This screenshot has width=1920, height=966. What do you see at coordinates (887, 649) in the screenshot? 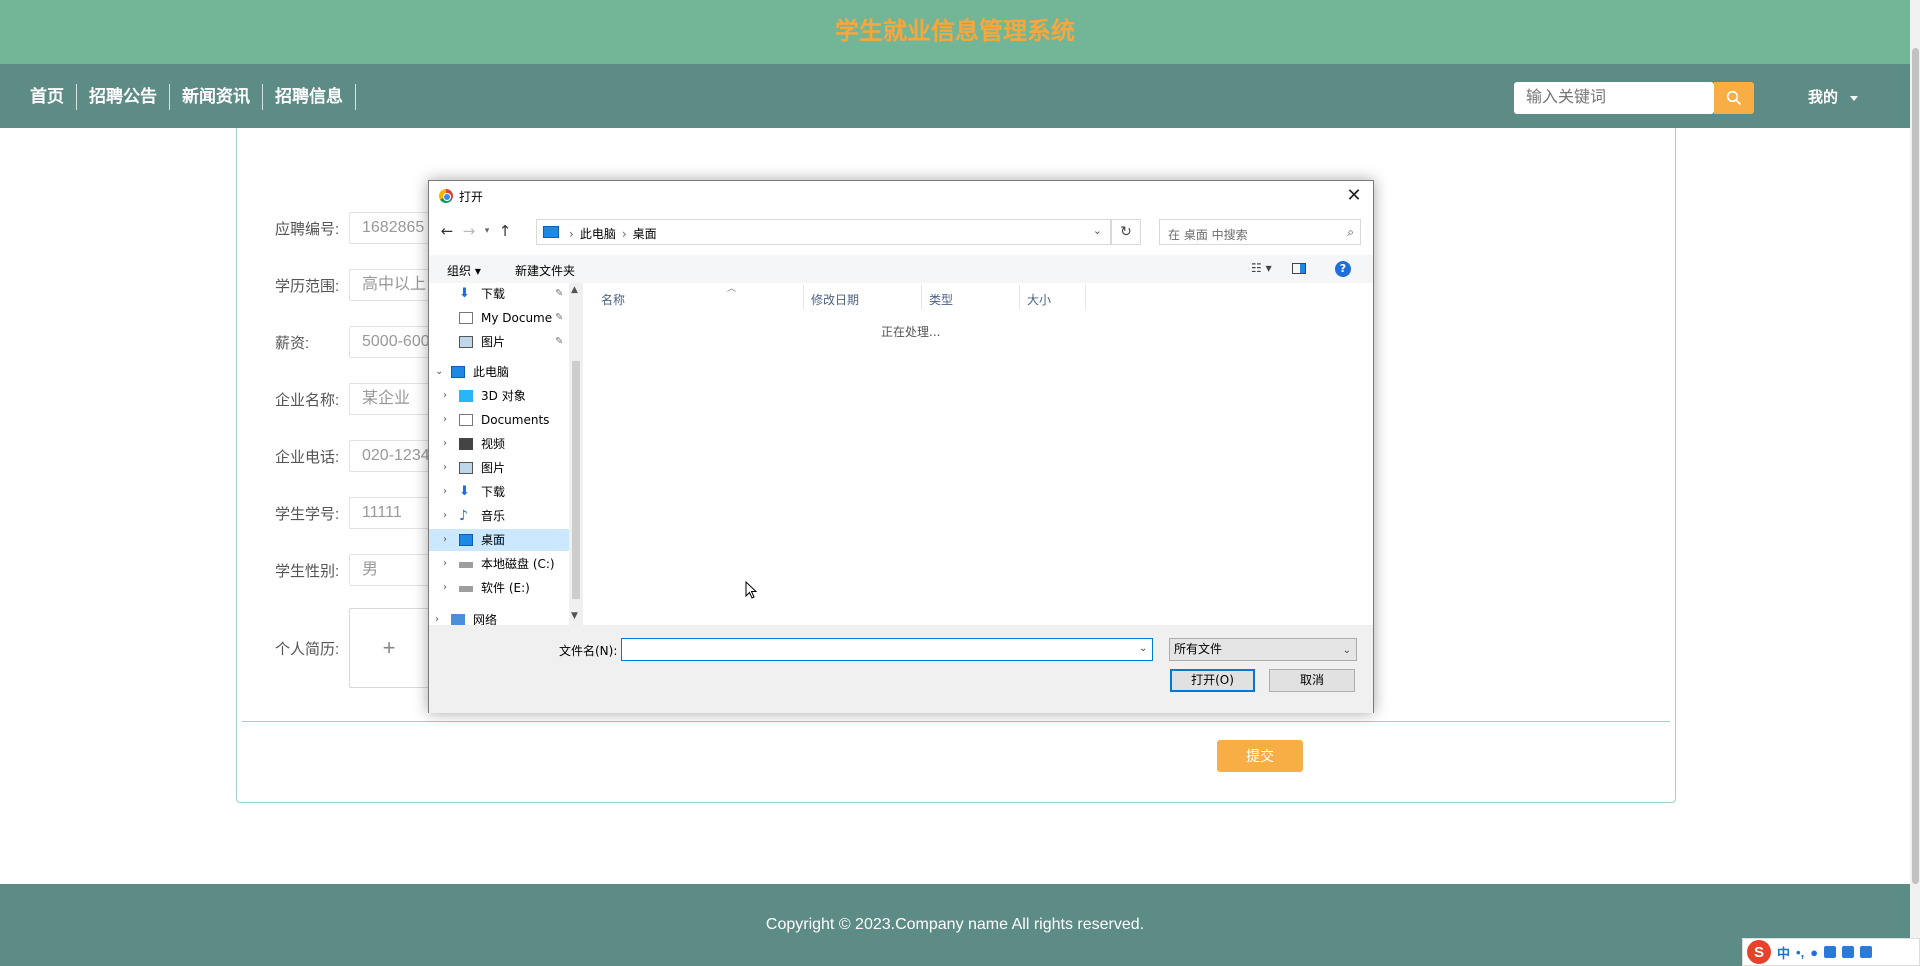
I see `filename-input` at bounding box center [887, 649].